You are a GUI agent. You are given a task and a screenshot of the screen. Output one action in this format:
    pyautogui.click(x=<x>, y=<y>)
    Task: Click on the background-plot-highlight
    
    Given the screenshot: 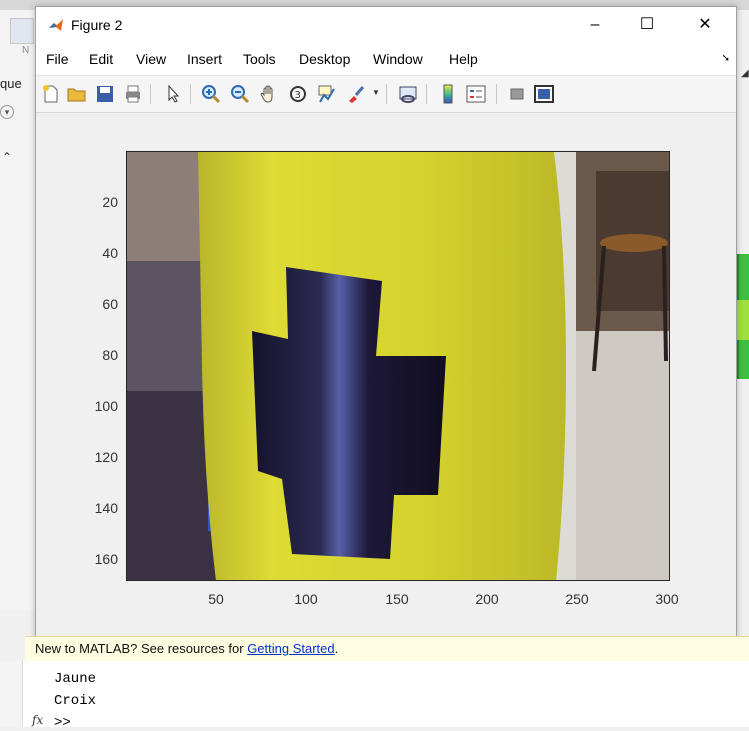 What is the action you would take?
    pyautogui.click(x=743, y=320)
    